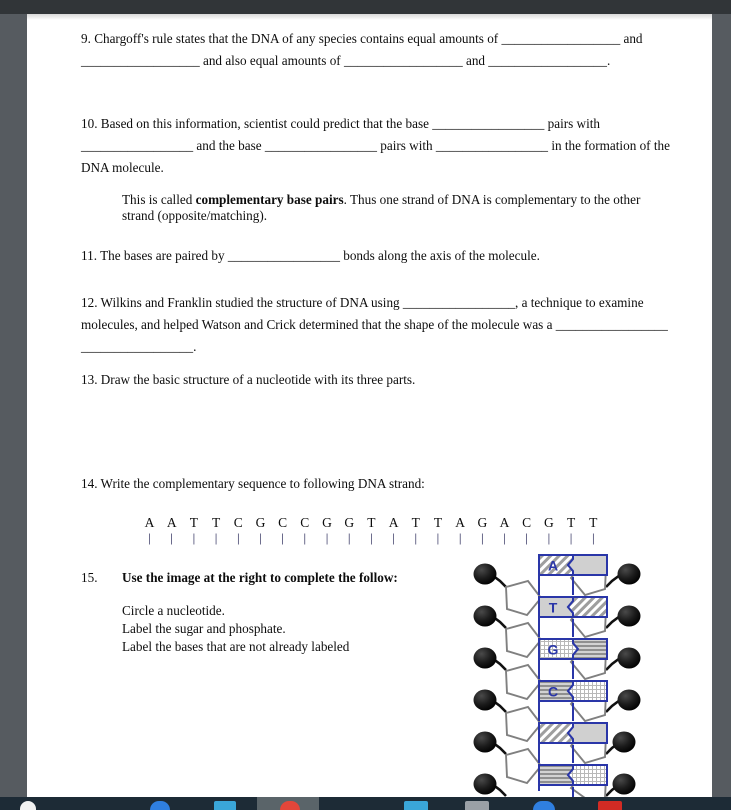  I want to click on note-bold-term: complementary base pairs, so click(269, 199).